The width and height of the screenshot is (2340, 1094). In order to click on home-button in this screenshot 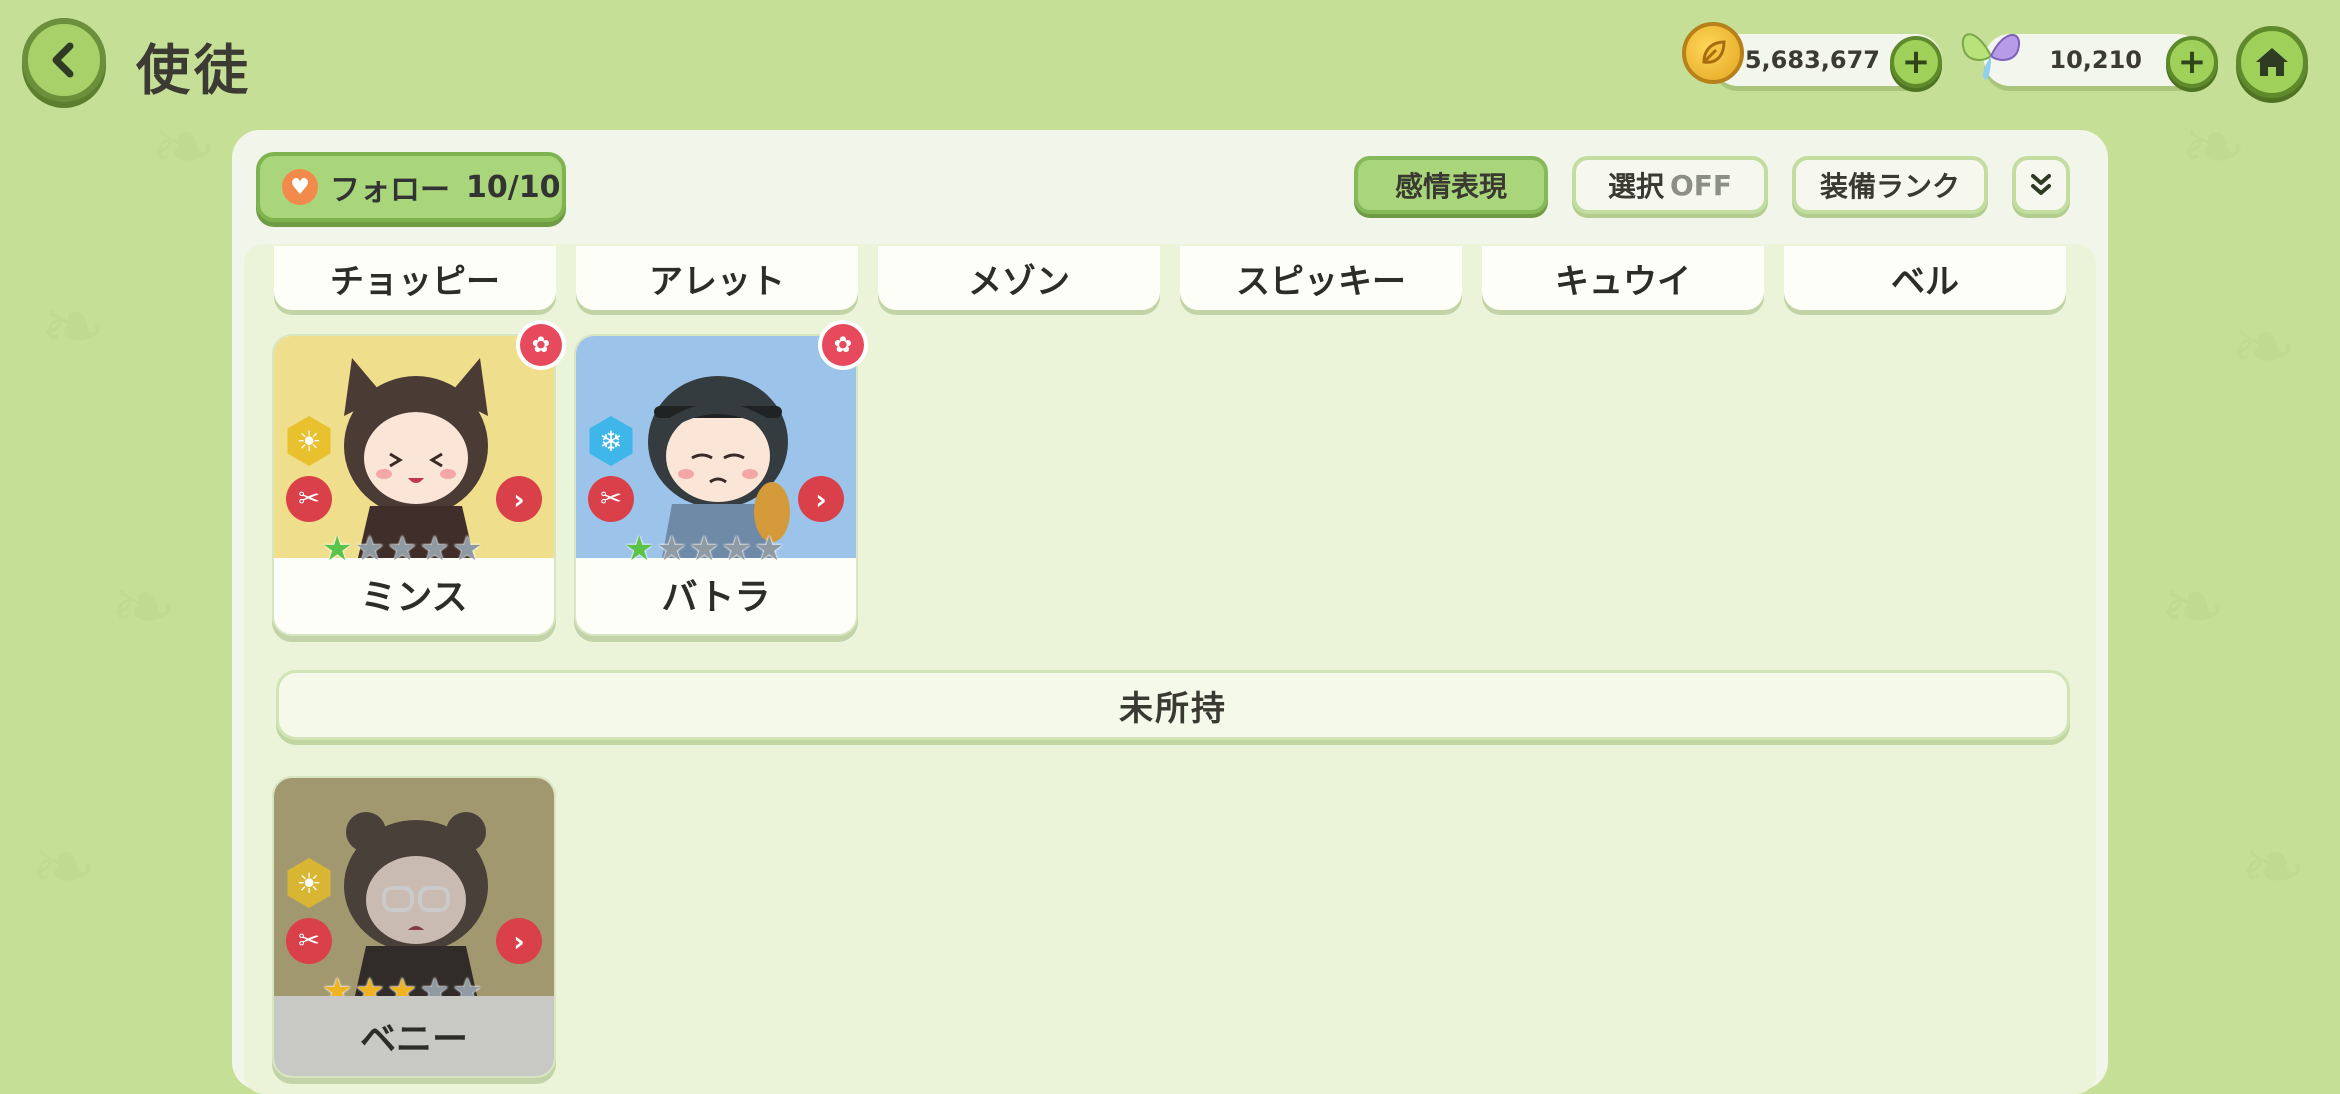, I will do `click(2272, 62)`.